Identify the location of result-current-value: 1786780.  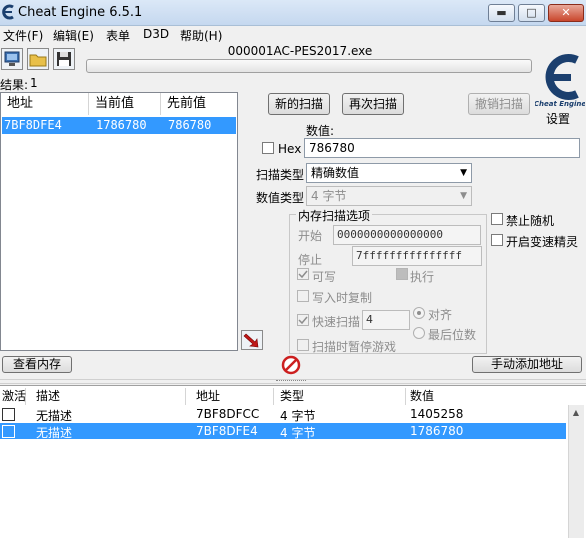
(121, 125).